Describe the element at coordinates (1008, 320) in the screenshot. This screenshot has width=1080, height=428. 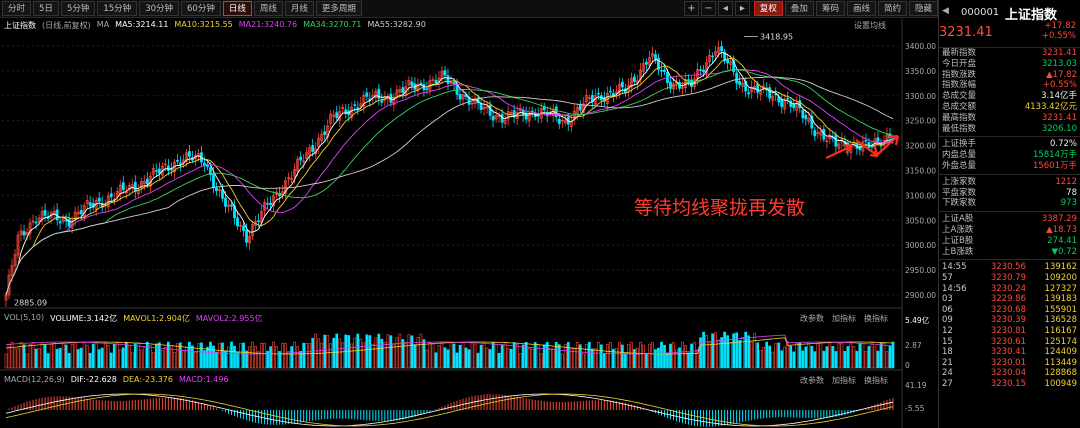
I see `tick-p: 3230.39` at that location.